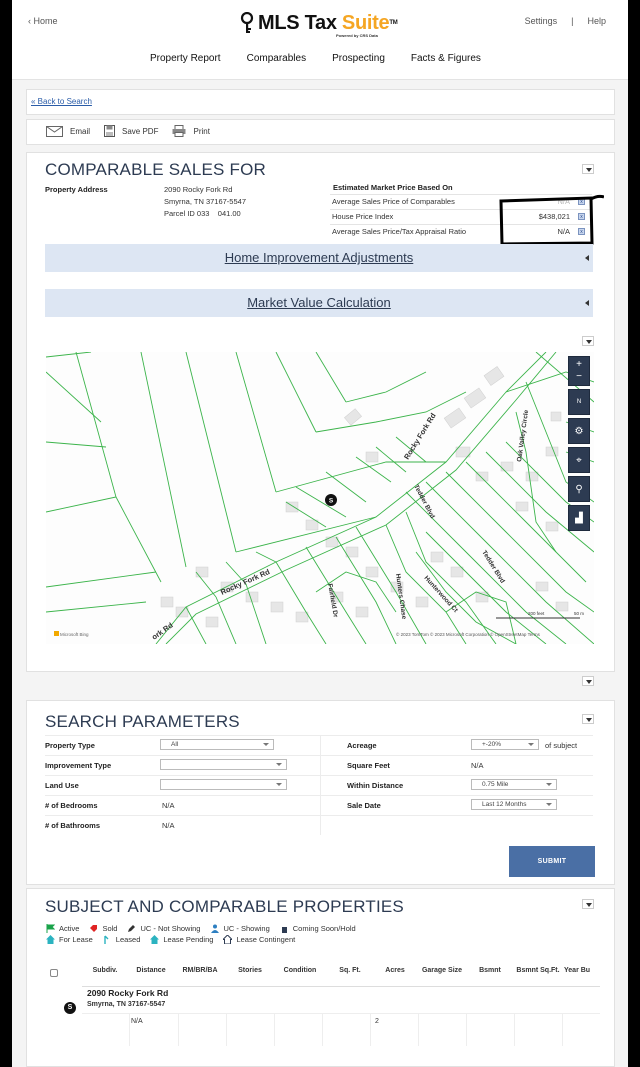 The height and width of the screenshot is (1067, 640). Describe the element at coordinates (61, 101) in the screenshot. I see `back-to-search-link: « Back to Search` at that location.